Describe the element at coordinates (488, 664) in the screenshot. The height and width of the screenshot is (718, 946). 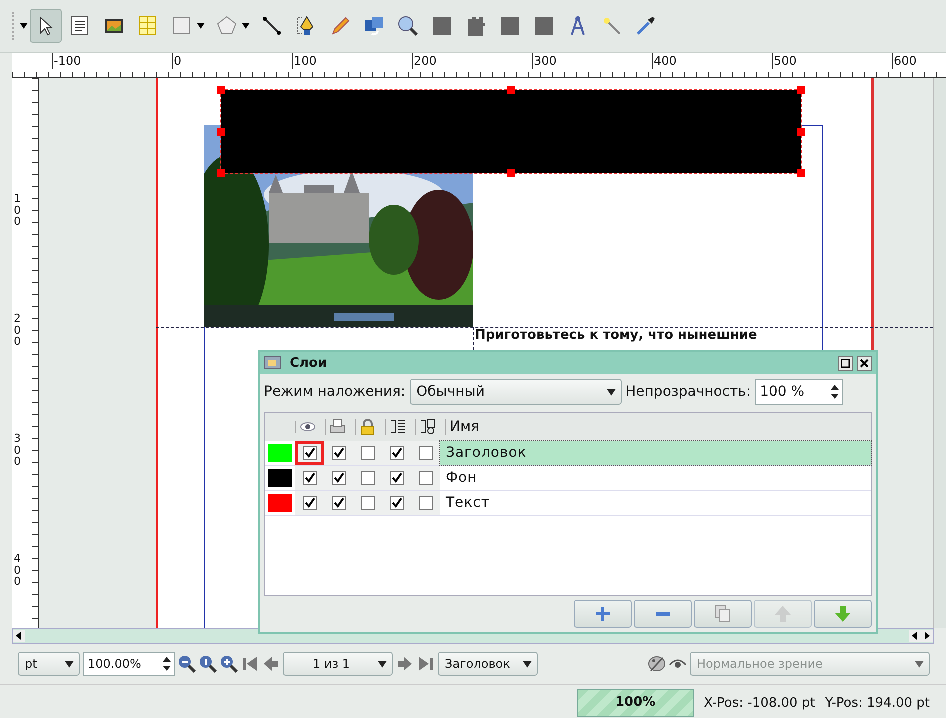
I see `layer-dropdown: Заголовок` at that location.